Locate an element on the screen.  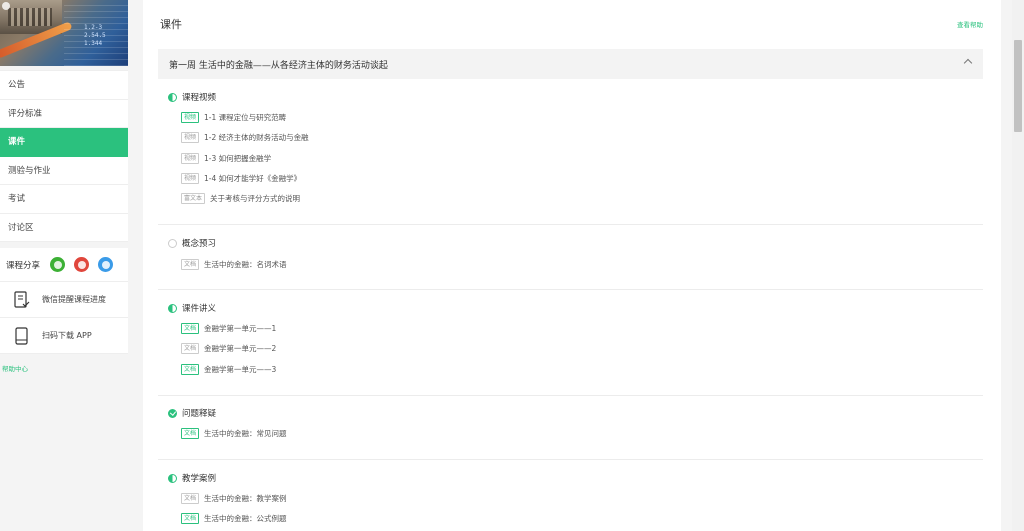
item-label: 1-2 经济主体的财务活动与金融 is located at coordinates (256, 137).